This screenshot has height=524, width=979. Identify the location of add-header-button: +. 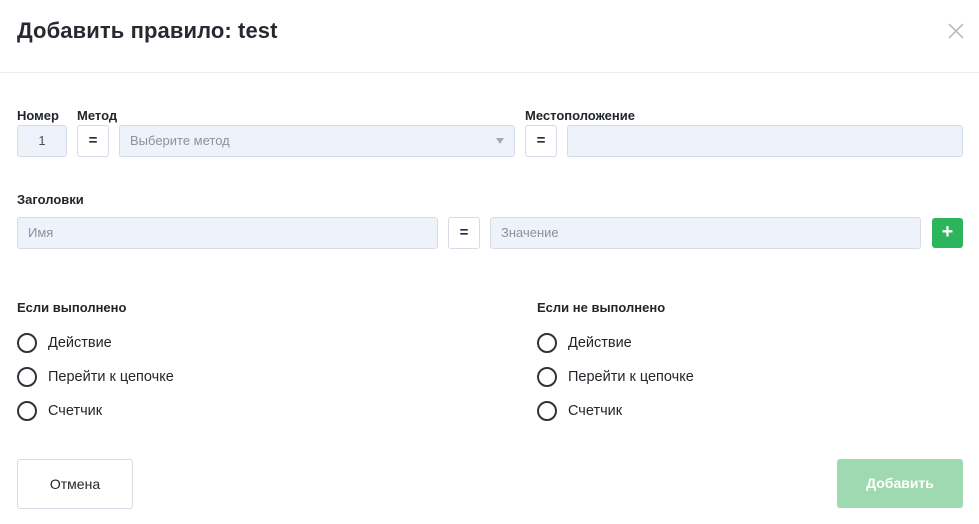
(947, 233).